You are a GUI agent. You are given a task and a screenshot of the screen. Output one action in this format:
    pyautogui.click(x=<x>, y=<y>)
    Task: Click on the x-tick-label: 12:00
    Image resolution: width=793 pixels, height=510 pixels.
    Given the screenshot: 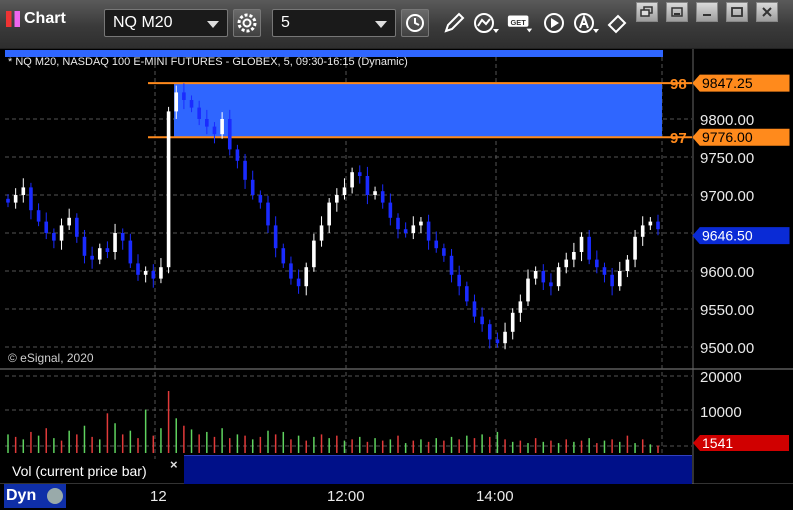 What is the action you would take?
    pyautogui.click(x=346, y=496)
    